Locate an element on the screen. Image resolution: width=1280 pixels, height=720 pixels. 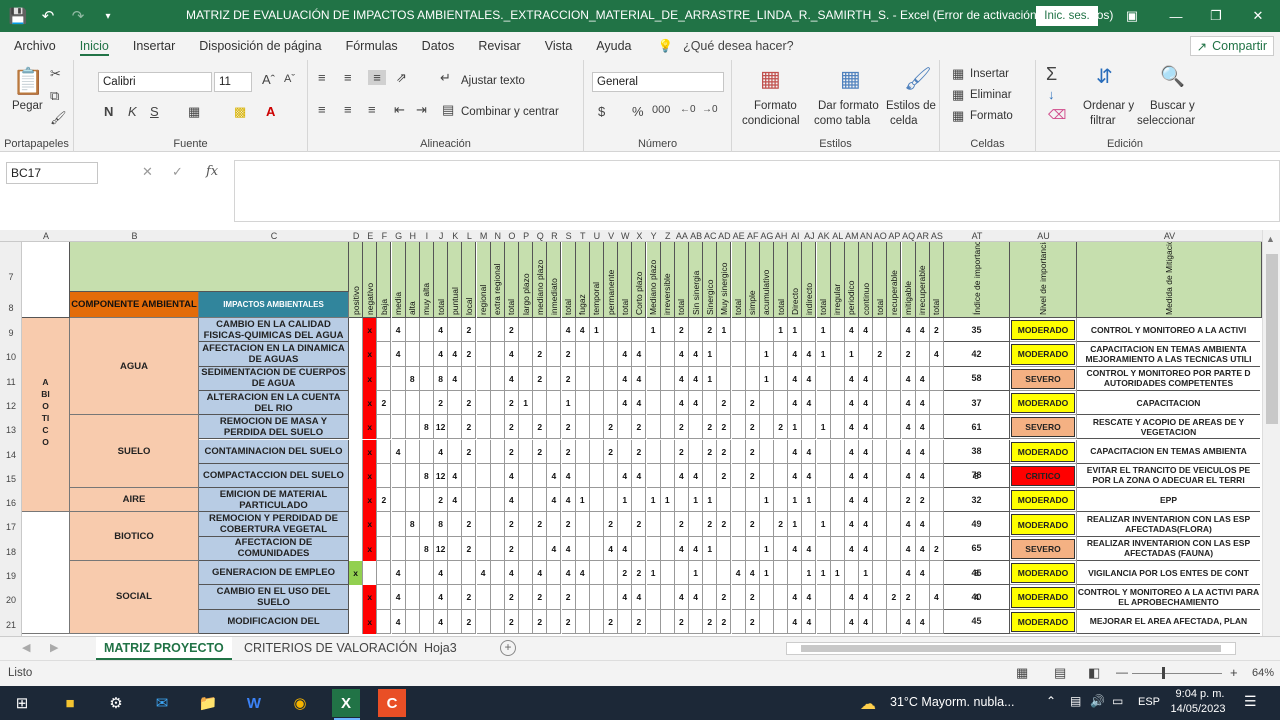
zoom-level: 64% is located at coordinates (1263, 673).